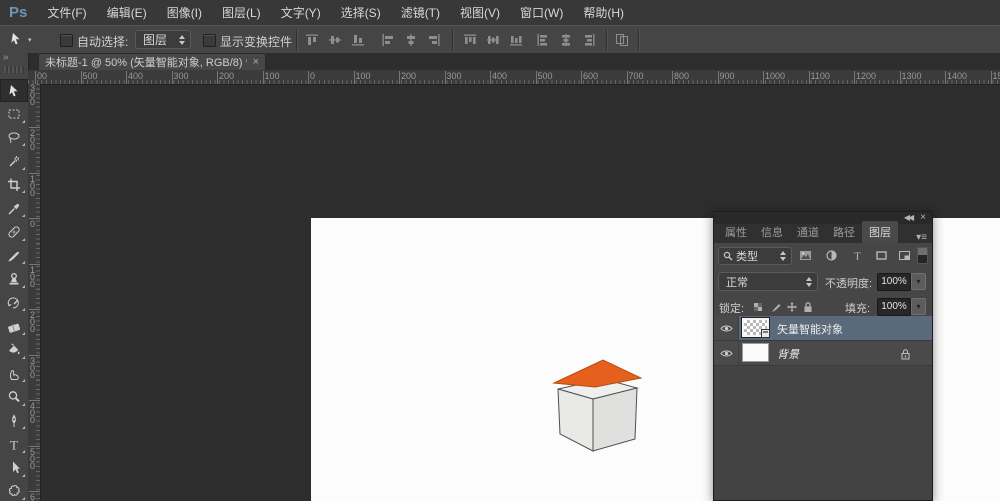 The width and height of the screenshot is (1000, 501). Describe the element at coordinates (358, 40) in the screenshot. I see `align-bottom-icon` at that location.